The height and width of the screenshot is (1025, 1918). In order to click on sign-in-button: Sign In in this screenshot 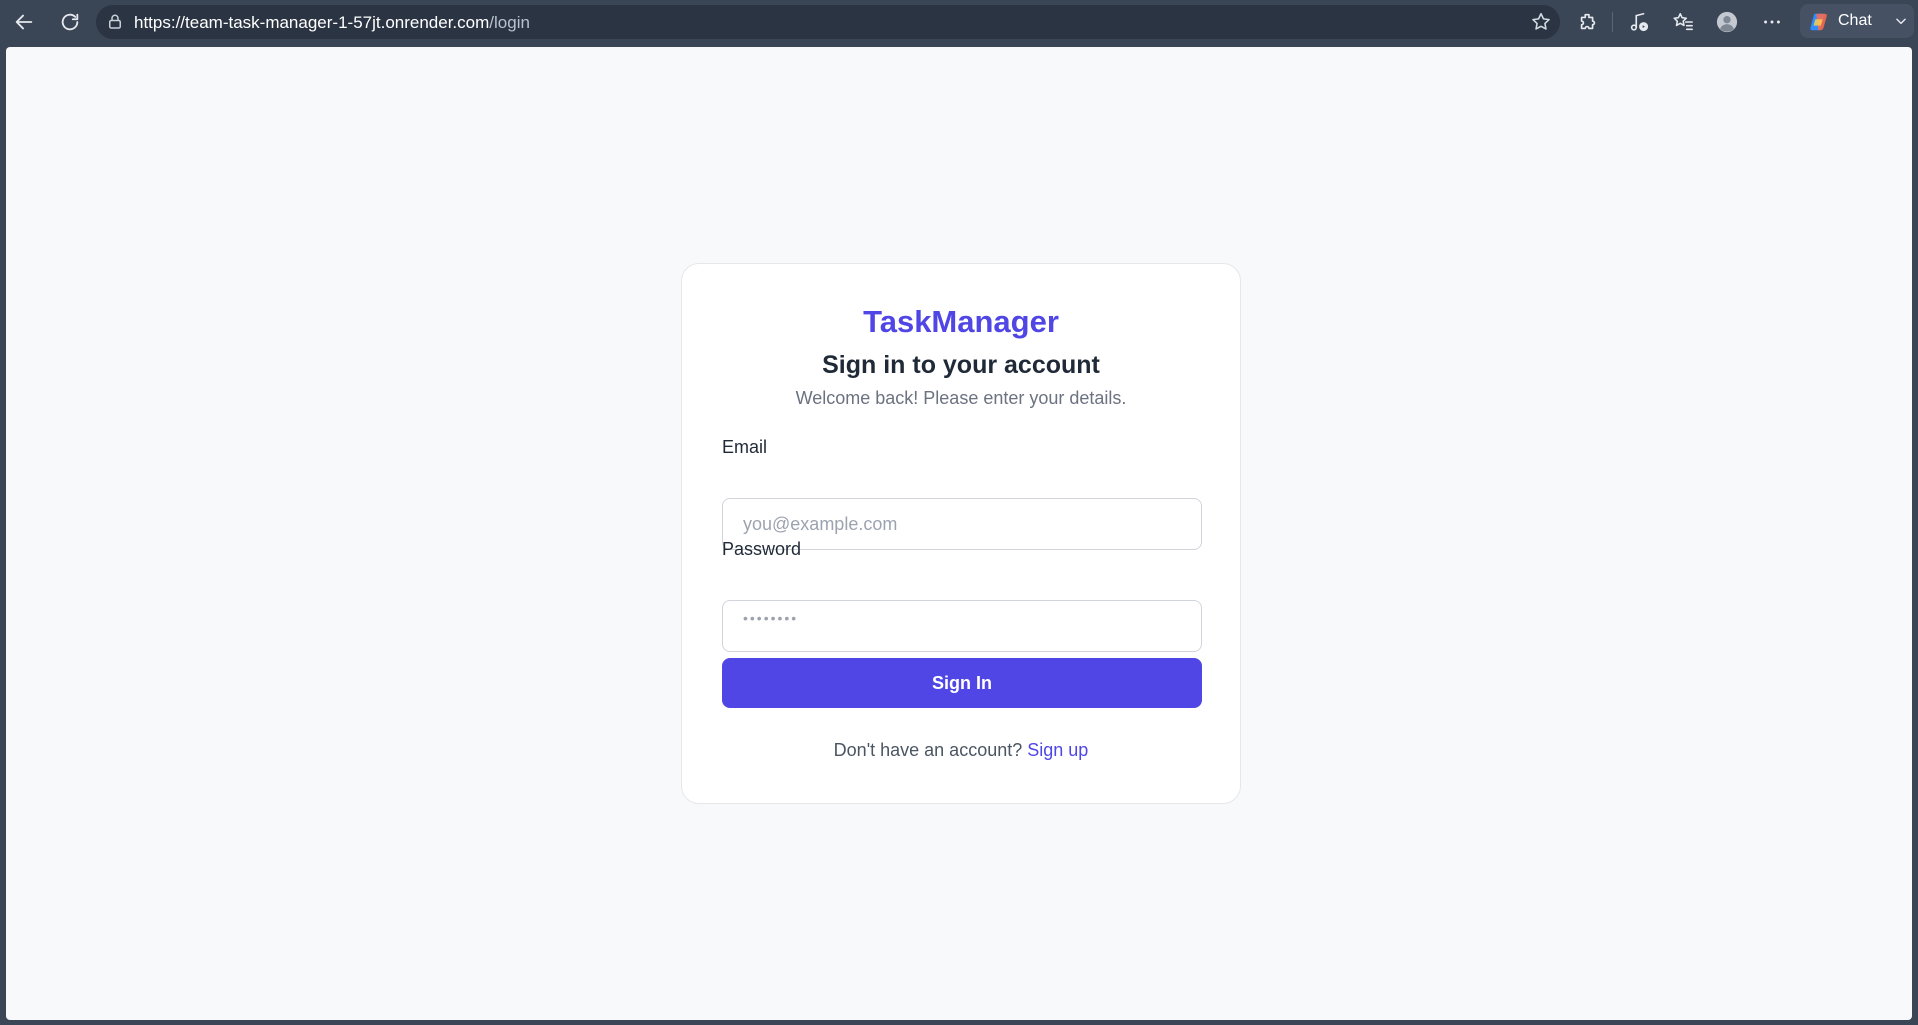, I will do `click(962, 683)`.